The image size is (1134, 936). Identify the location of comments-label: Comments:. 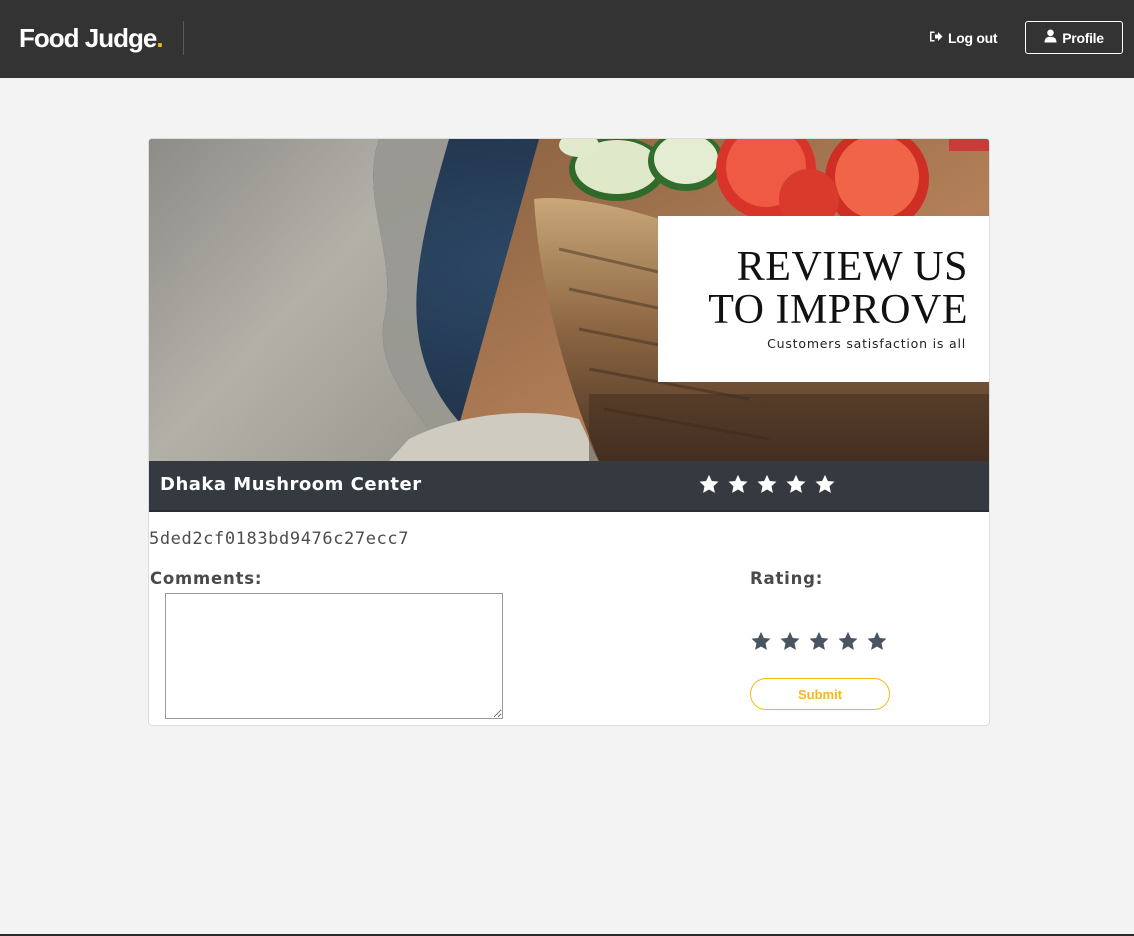
(206, 578).